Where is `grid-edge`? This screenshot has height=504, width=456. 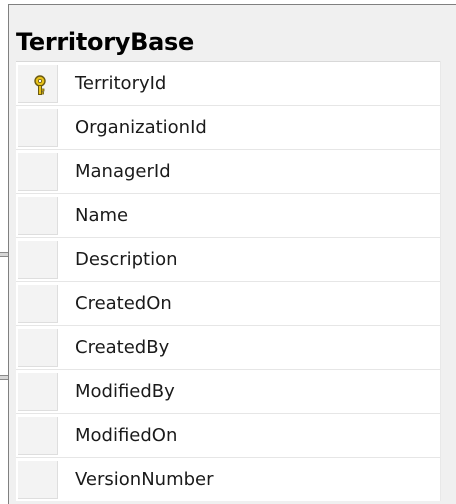 grid-edge is located at coordinates (440, 281).